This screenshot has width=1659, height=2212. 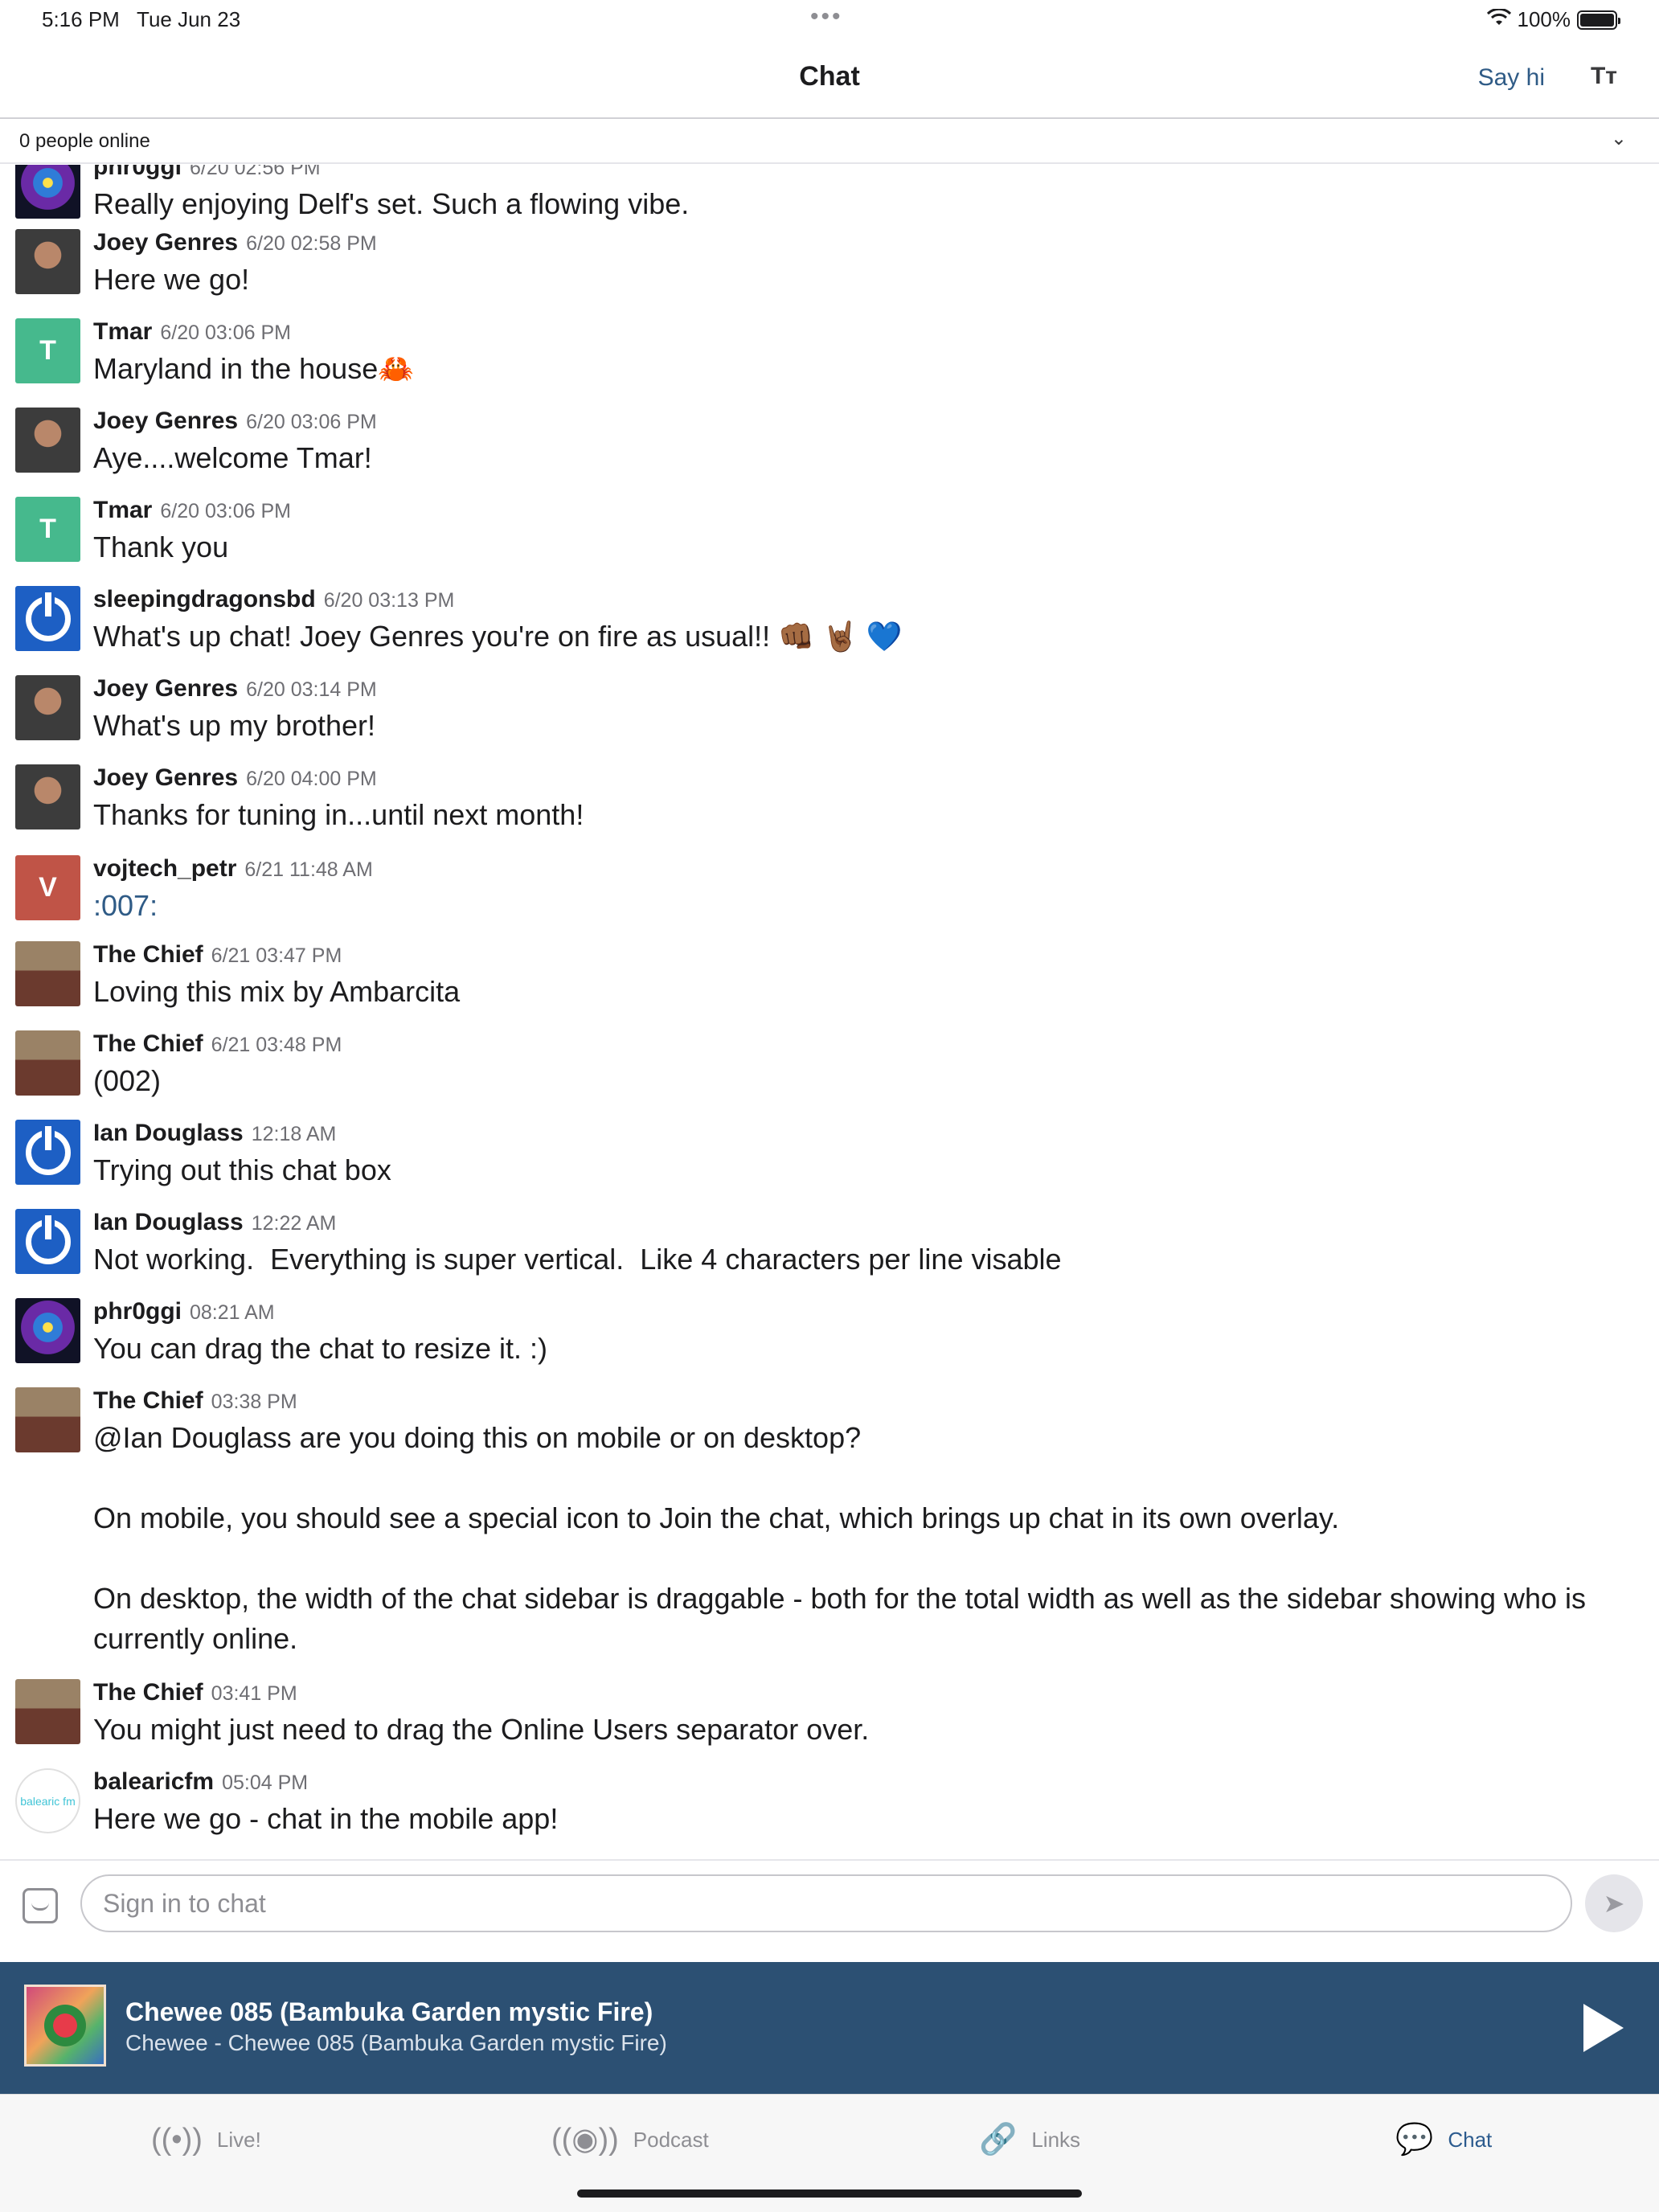 I want to click on tab-label: Chat, so click(x=1470, y=2139).